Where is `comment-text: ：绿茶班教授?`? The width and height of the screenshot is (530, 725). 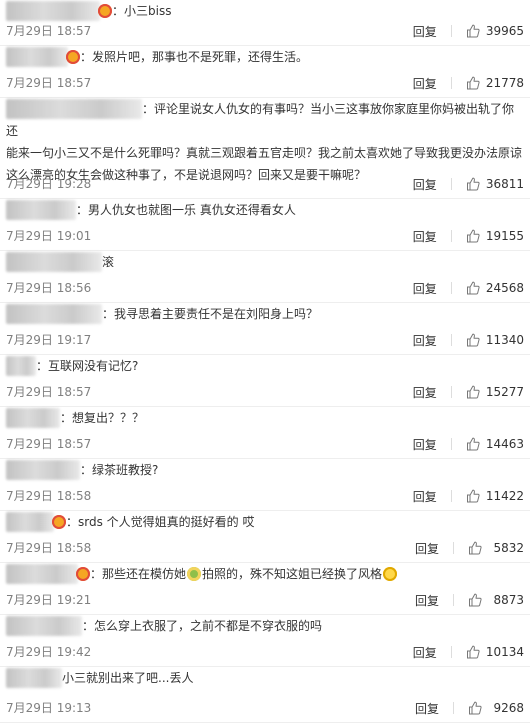 comment-text: ：绿茶班教授? is located at coordinates (119, 470).